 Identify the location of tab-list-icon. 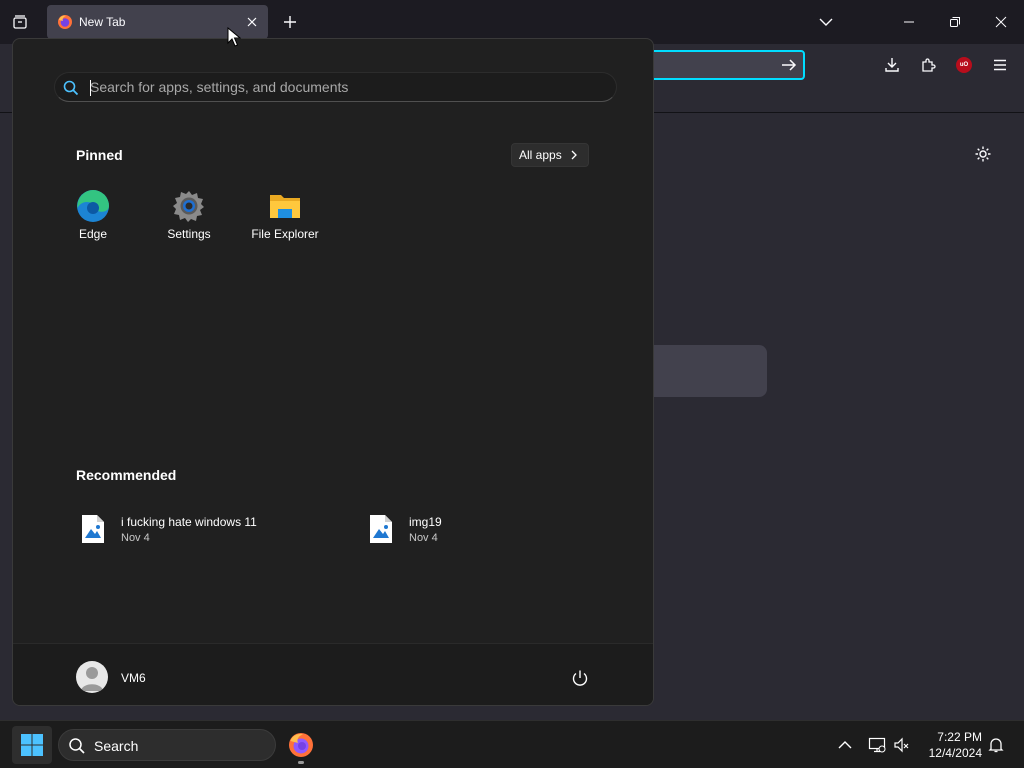
(20, 22).